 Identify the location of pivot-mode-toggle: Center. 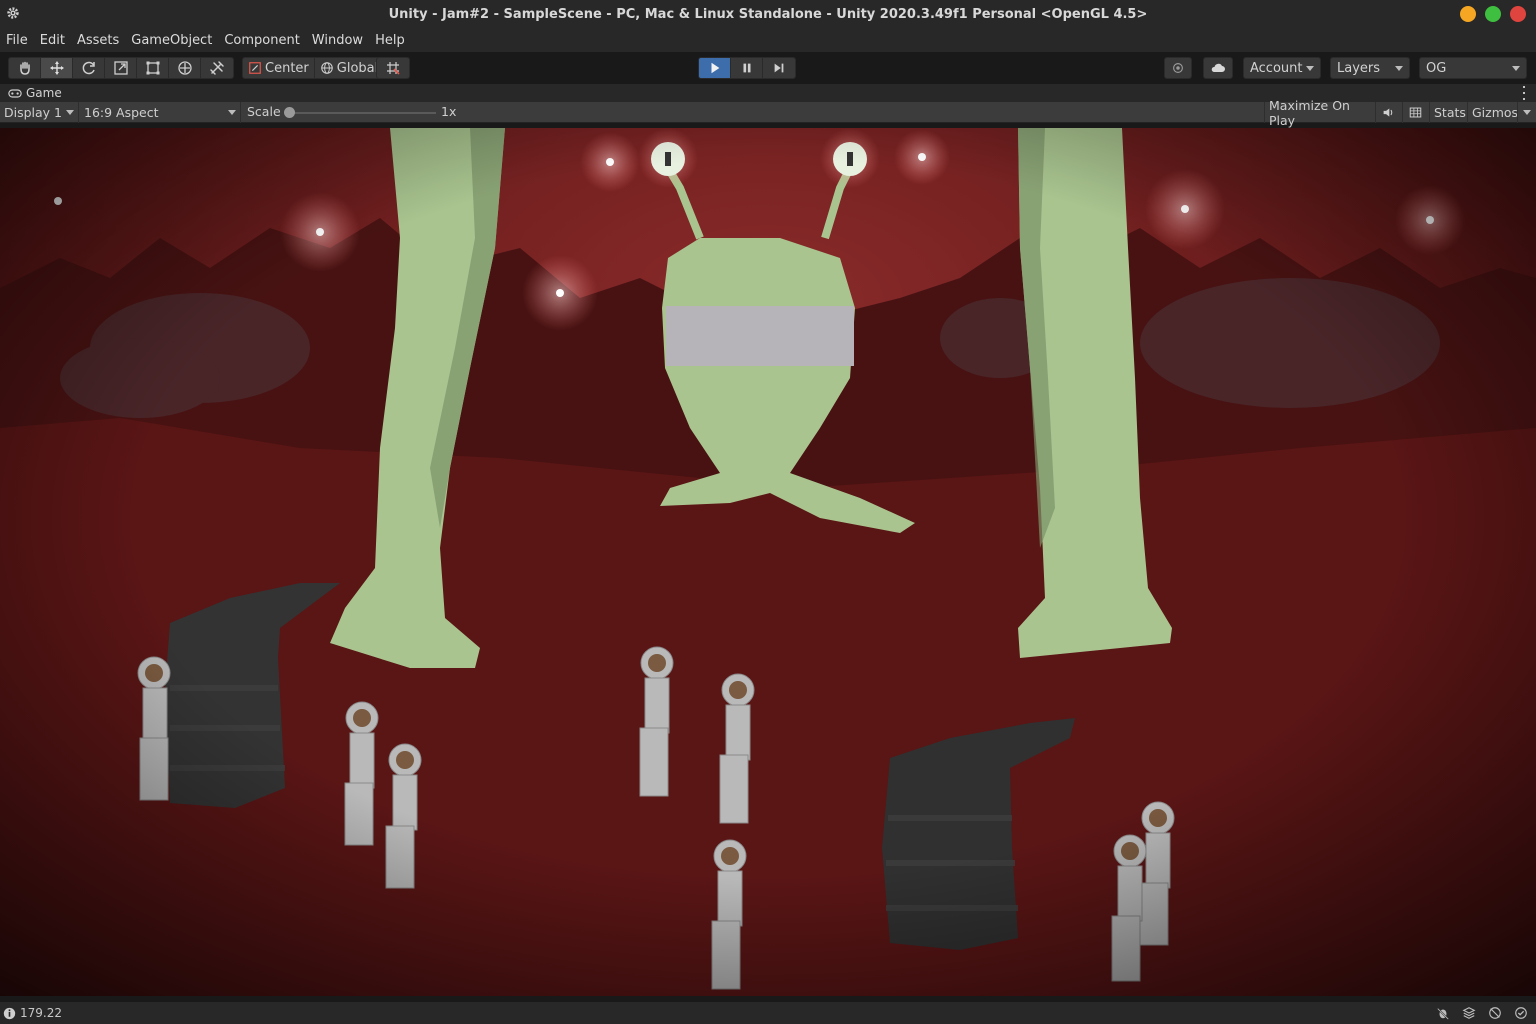
(279, 68).